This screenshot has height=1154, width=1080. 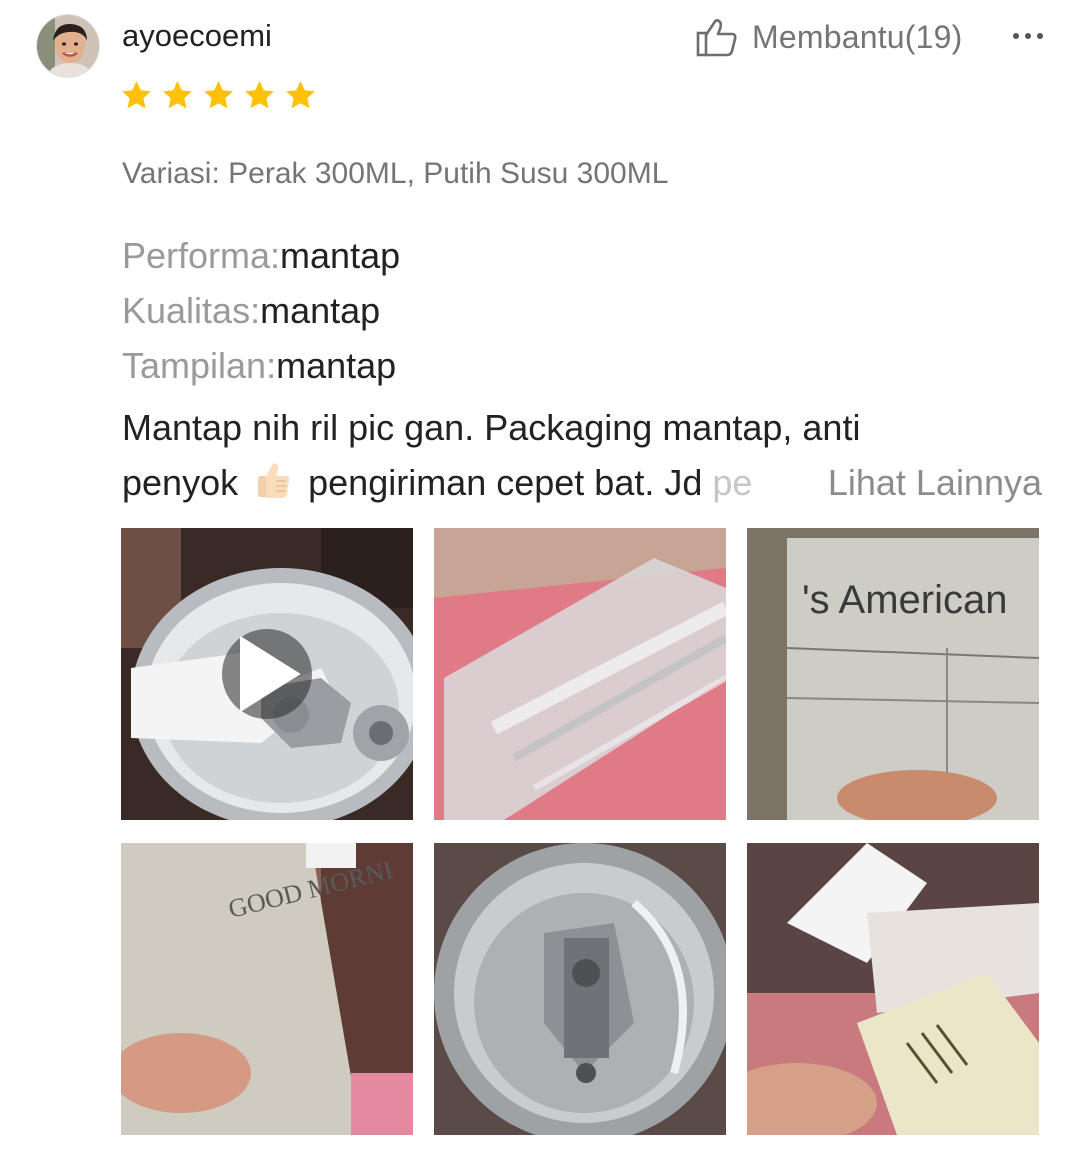 I want to click on more-options-icon, so click(x=1028, y=36).